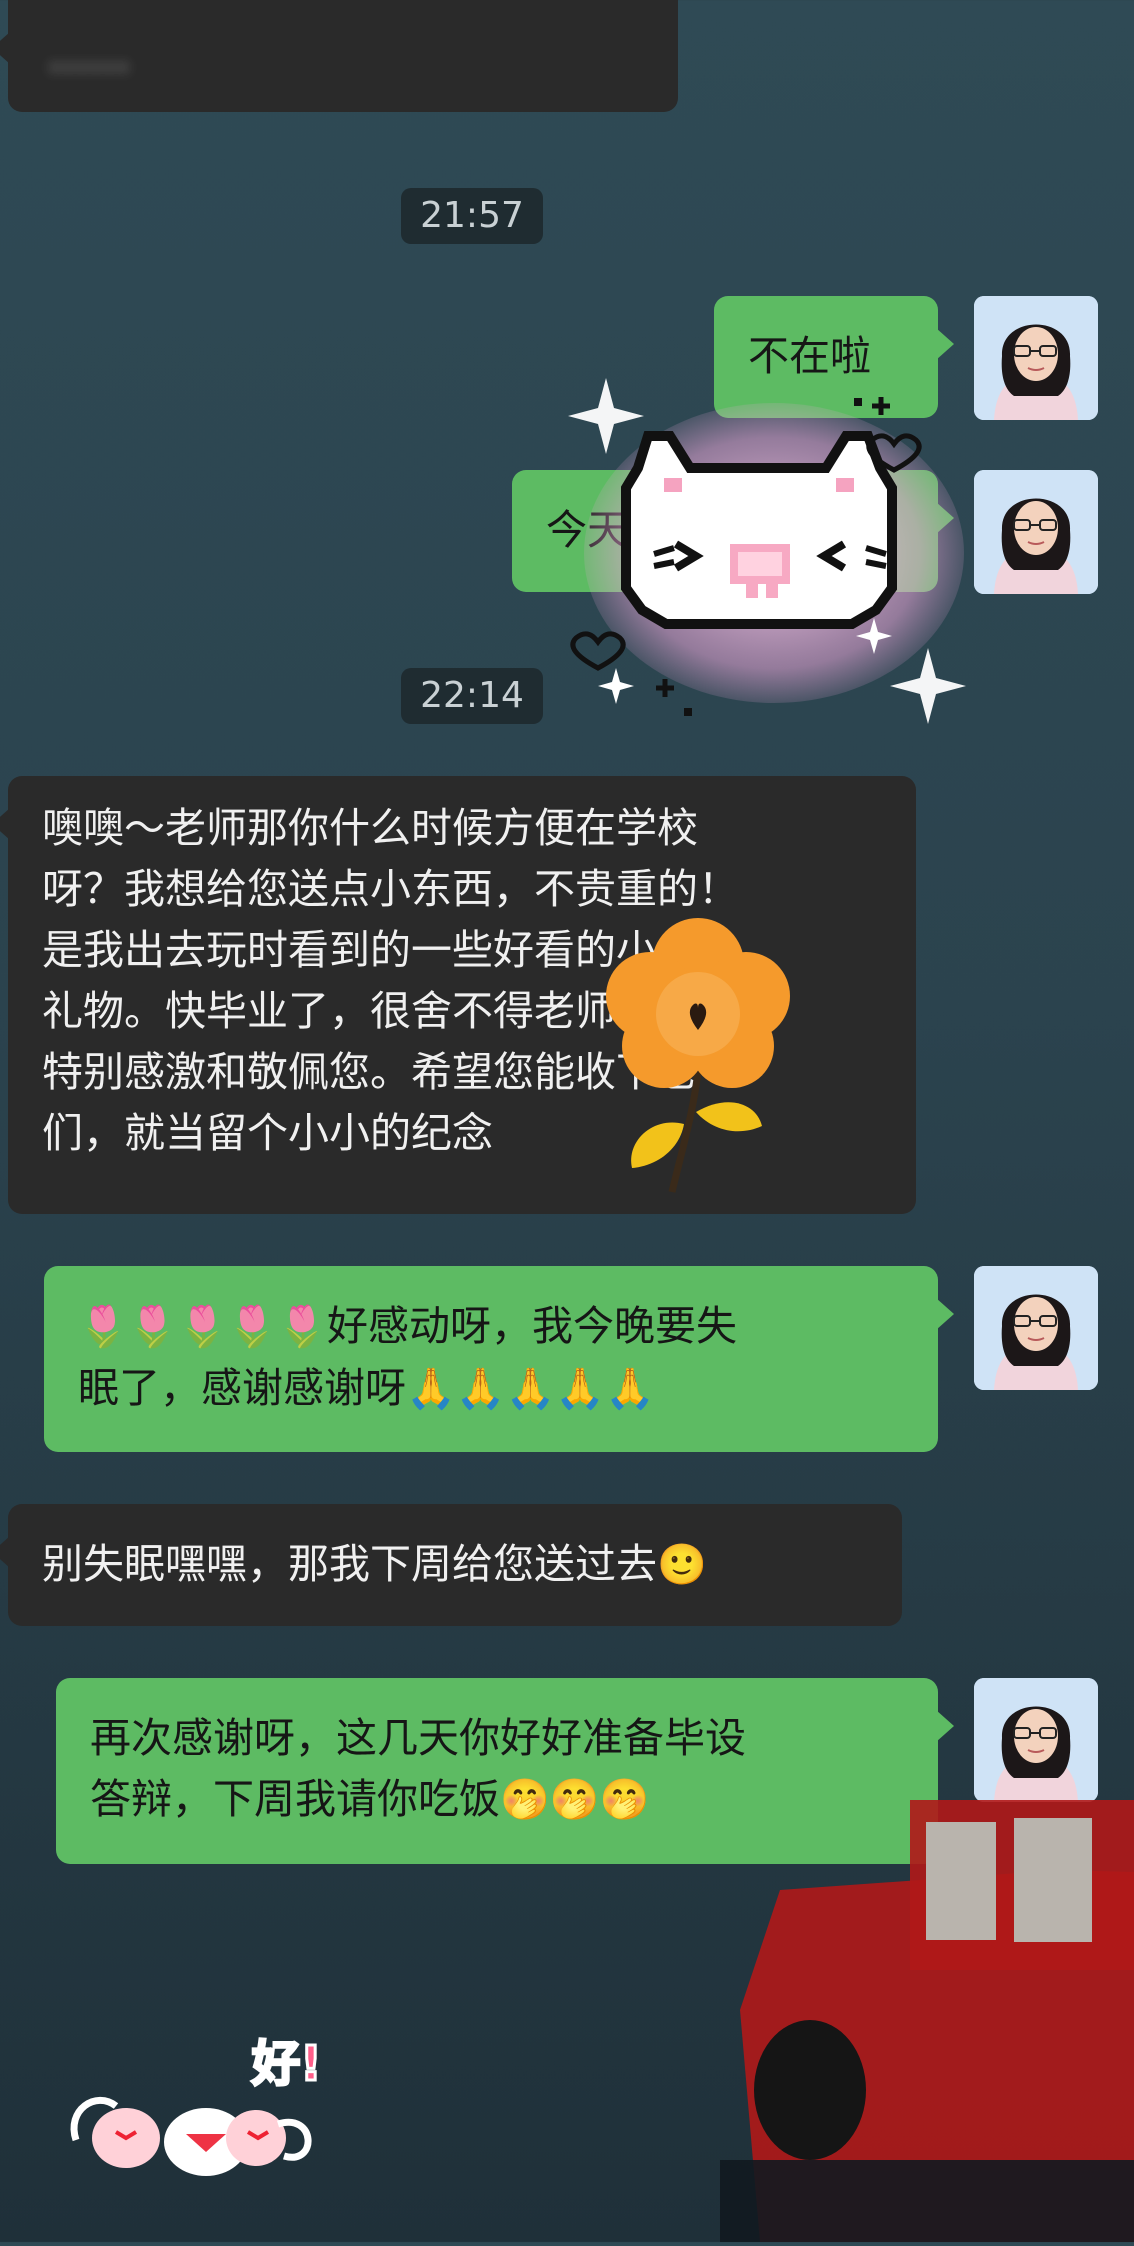  What do you see at coordinates (682, 1565) in the screenshot?
I see `smile-emoji: 🙂` at bounding box center [682, 1565].